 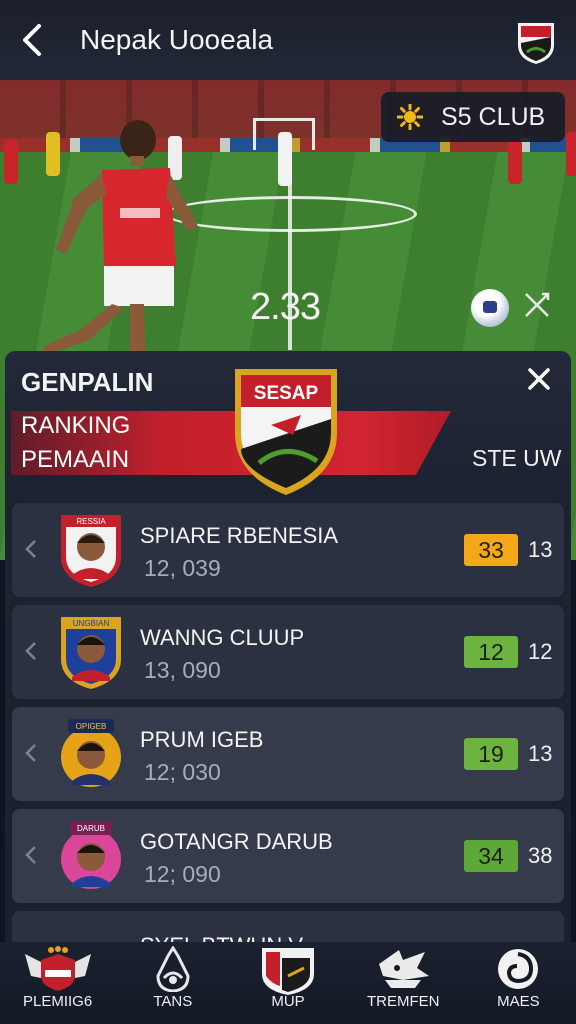 What do you see at coordinates (91, 726) in the screenshot?
I see `badge-text: OPIGEB` at bounding box center [91, 726].